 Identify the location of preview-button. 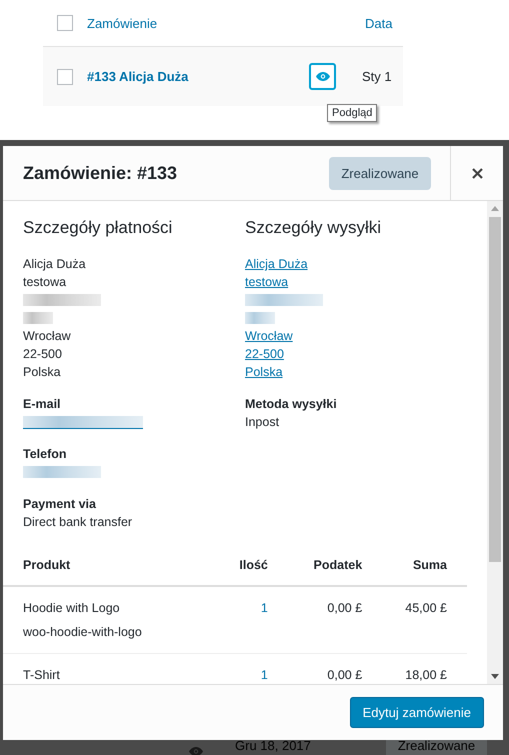
(322, 76).